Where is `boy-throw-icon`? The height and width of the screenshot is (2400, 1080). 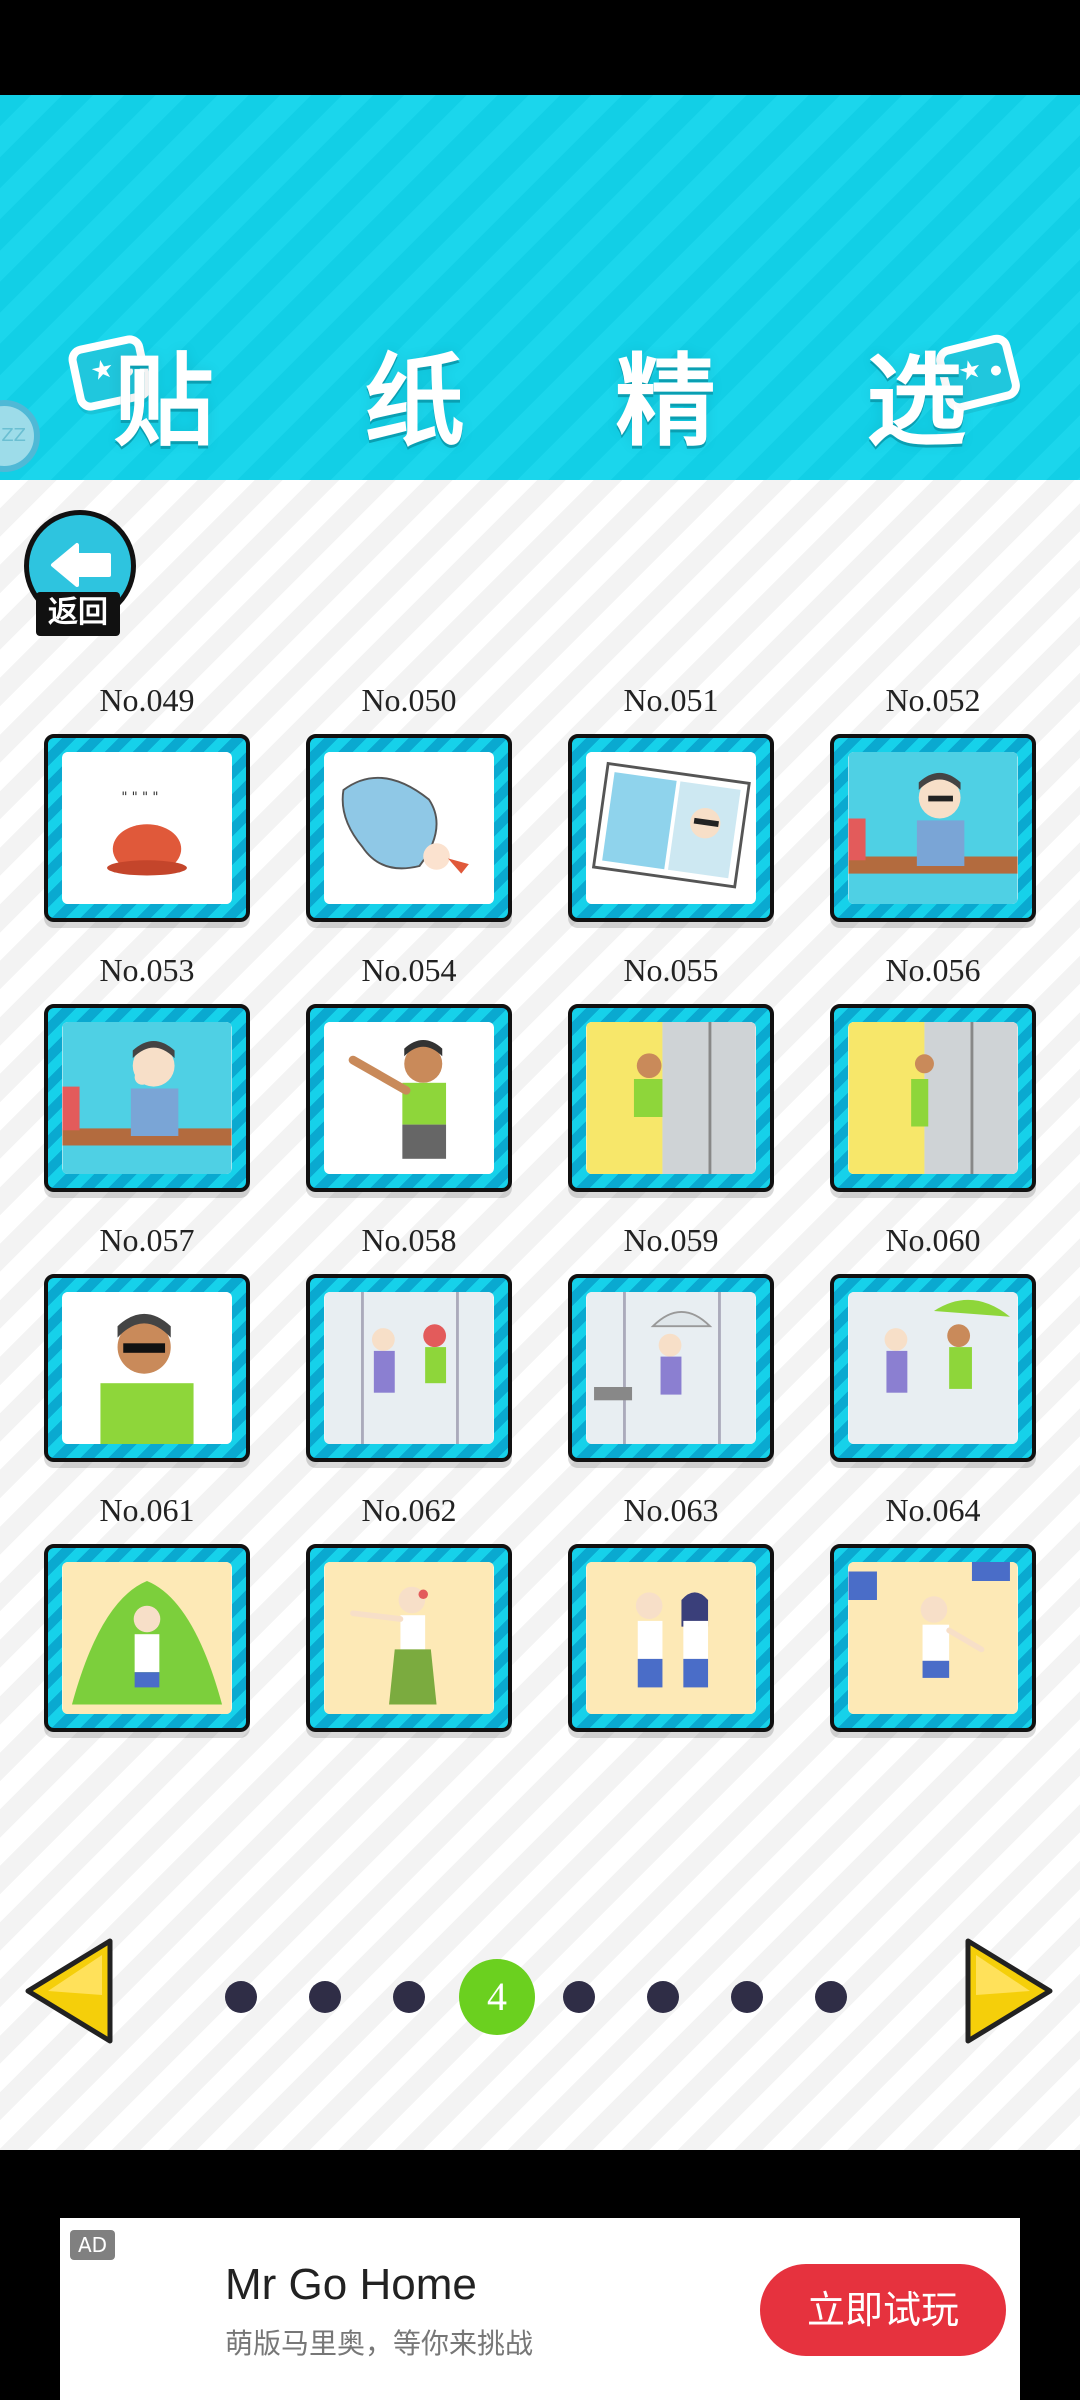
boy-throw-icon is located at coordinates (409, 1098).